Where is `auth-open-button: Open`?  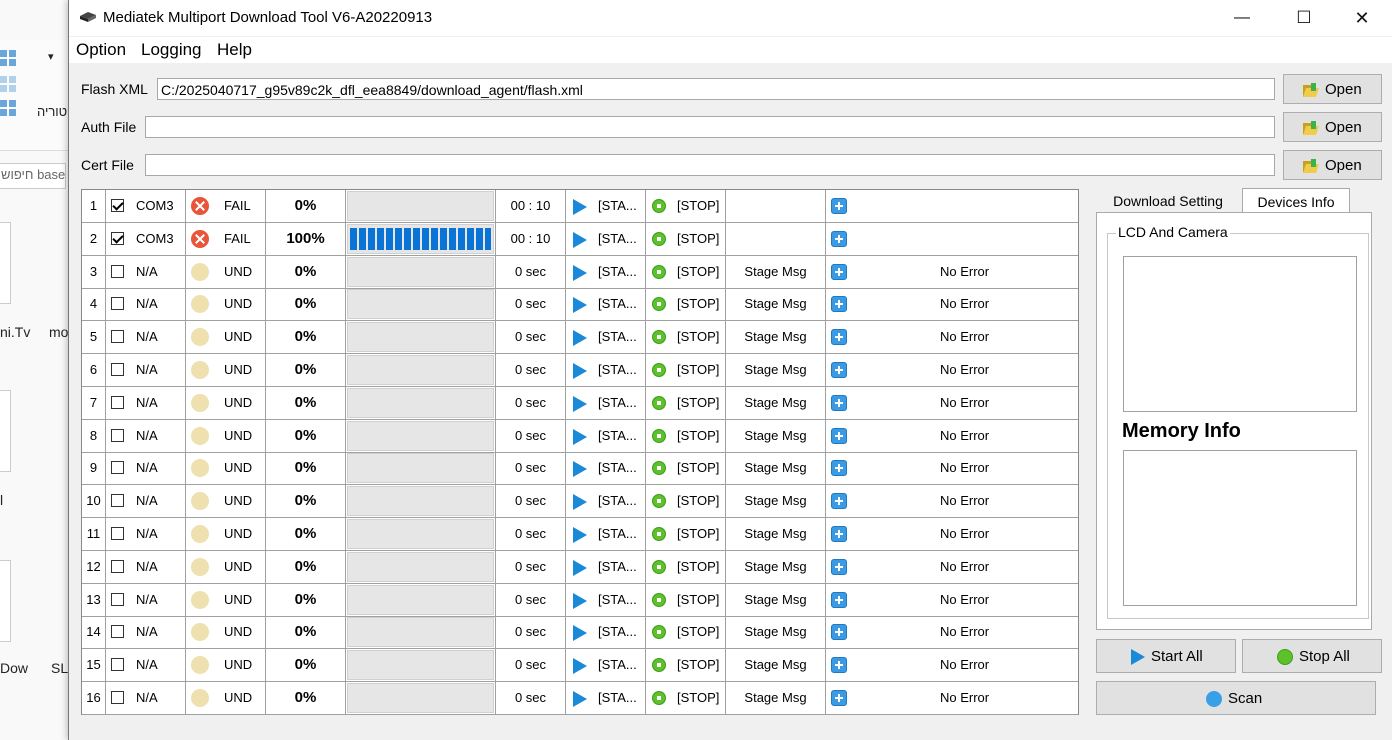 auth-open-button: Open is located at coordinates (1332, 127).